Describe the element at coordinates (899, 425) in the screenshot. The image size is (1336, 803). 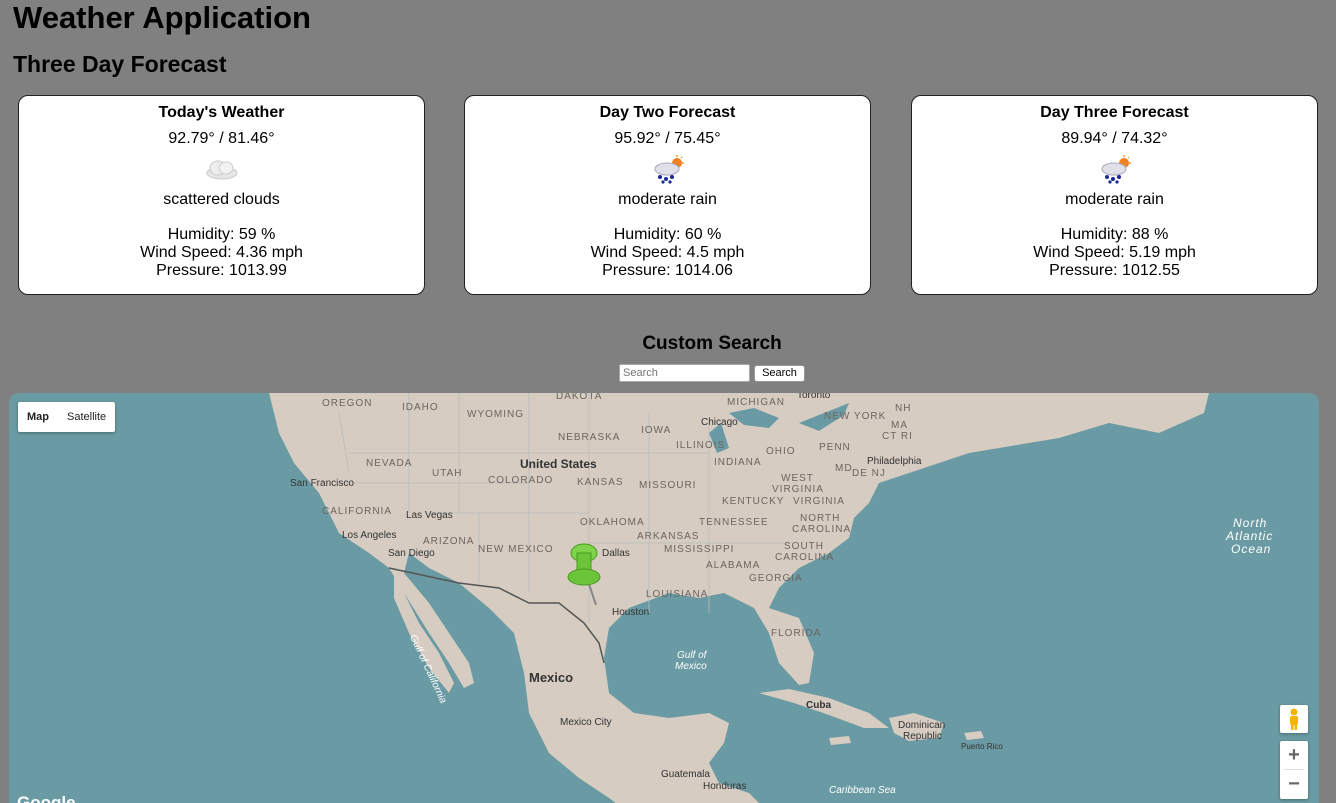
I see `map-label: MA` at that location.